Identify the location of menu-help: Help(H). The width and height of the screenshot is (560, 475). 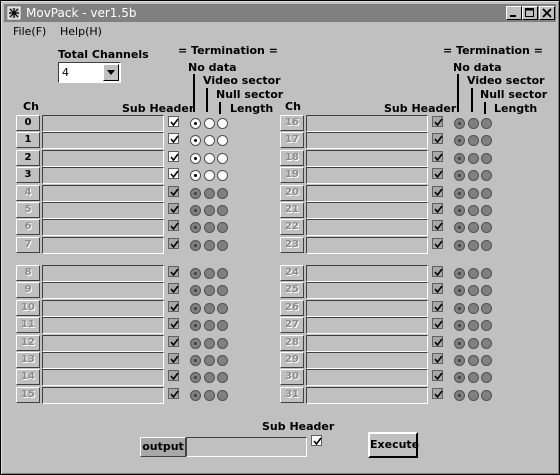
(81, 32).